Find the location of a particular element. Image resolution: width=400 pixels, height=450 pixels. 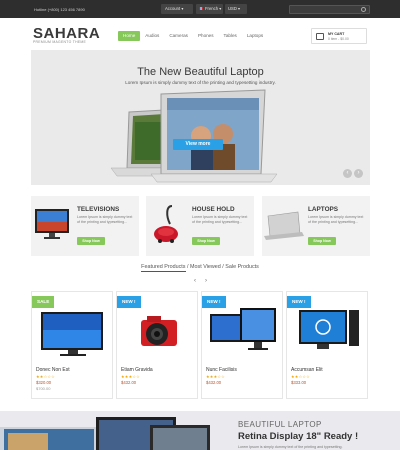

tab-featured-products: Featured Products is located at coordinates (163, 268).